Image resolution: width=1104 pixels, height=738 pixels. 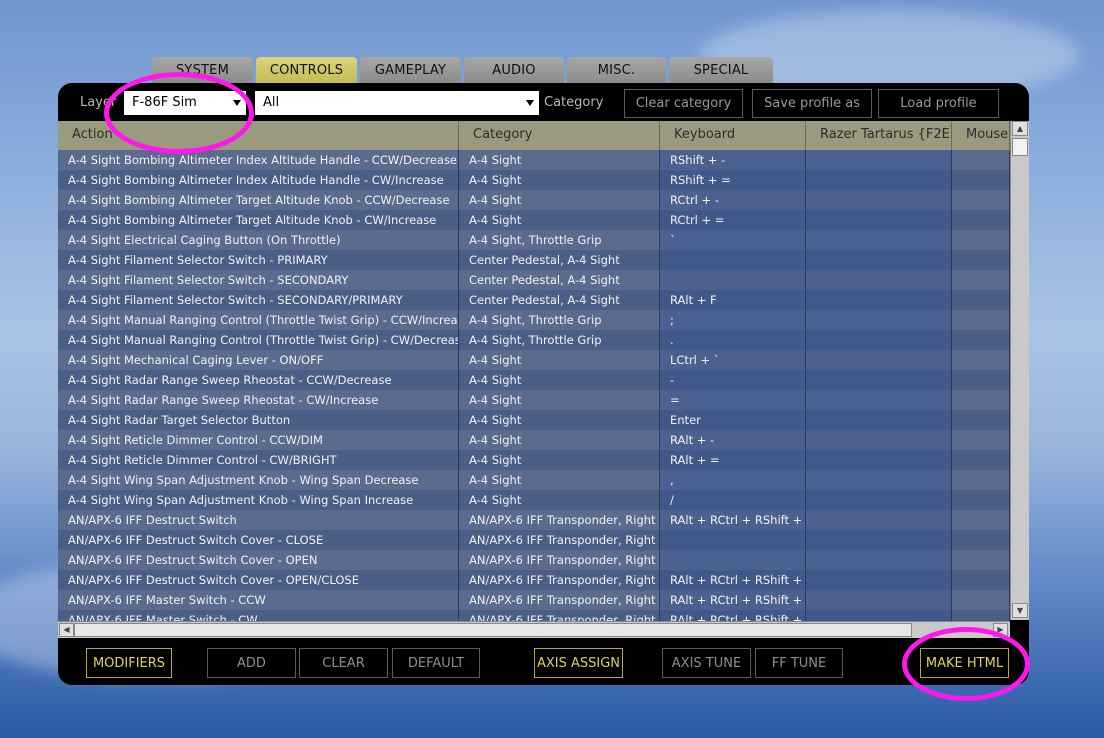 What do you see at coordinates (306, 70) in the screenshot?
I see `tab-controls: CONTROLS` at bounding box center [306, 70].